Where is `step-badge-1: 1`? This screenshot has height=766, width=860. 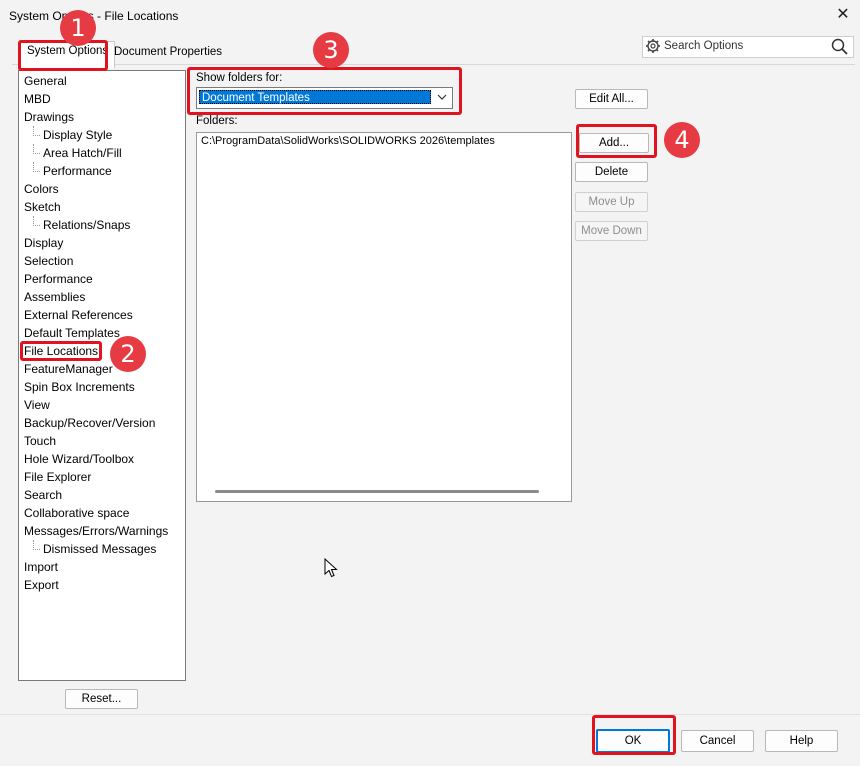
step-badge-1: 1 is located at coordinates (78, 28).